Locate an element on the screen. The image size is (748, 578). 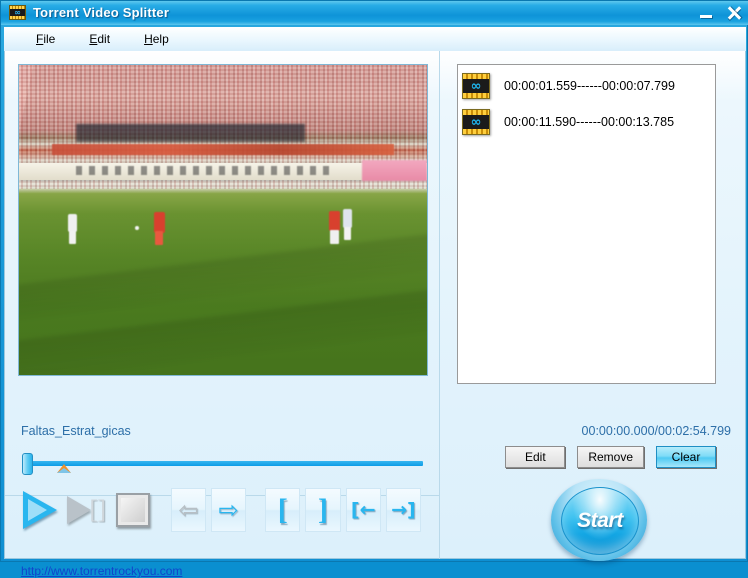
frame-step-icon: [ ] is located at coordinates (87, 510).